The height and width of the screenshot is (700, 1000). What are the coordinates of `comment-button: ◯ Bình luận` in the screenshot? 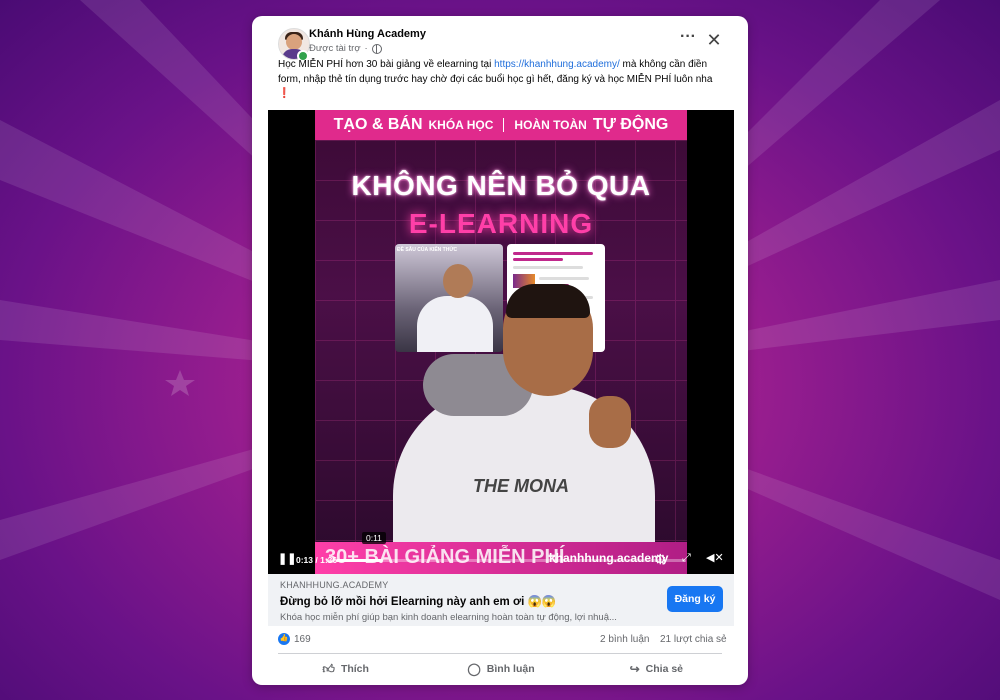 It's located at (500, 669).